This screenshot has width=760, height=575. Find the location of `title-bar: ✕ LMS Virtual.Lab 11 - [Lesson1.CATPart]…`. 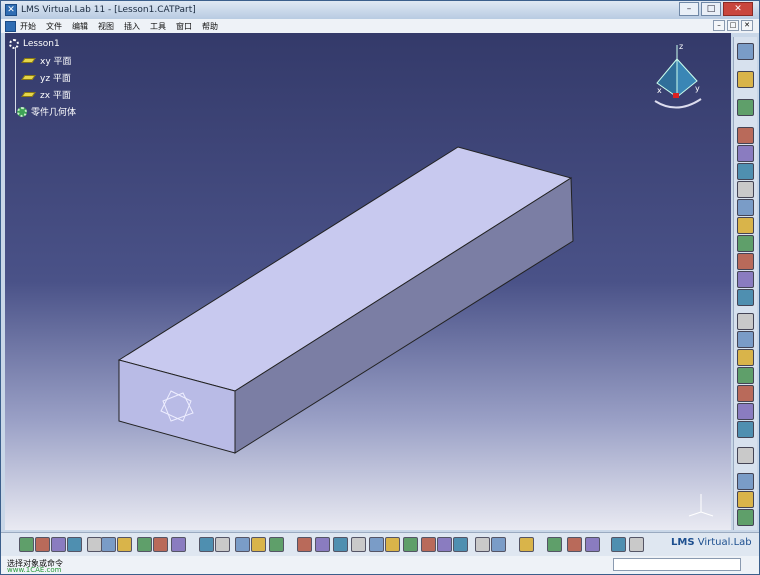

title-bar: ✕ LMS Virtual.Lab 11 - [Lesson1.CATPart]… is located at coordinates (380, 10).